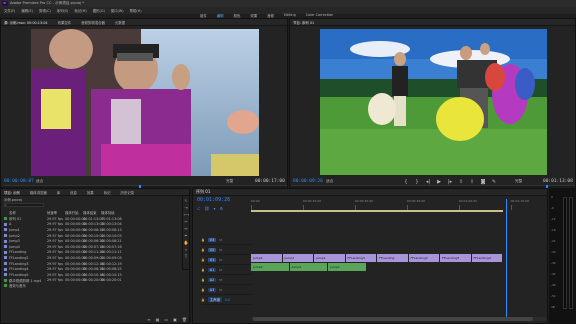 The image size is (576, 324). What do you see at coordinates (214, 208) in the screenshot?
I see `add-marker-icon: ▾` at bounding box center [214, 208].